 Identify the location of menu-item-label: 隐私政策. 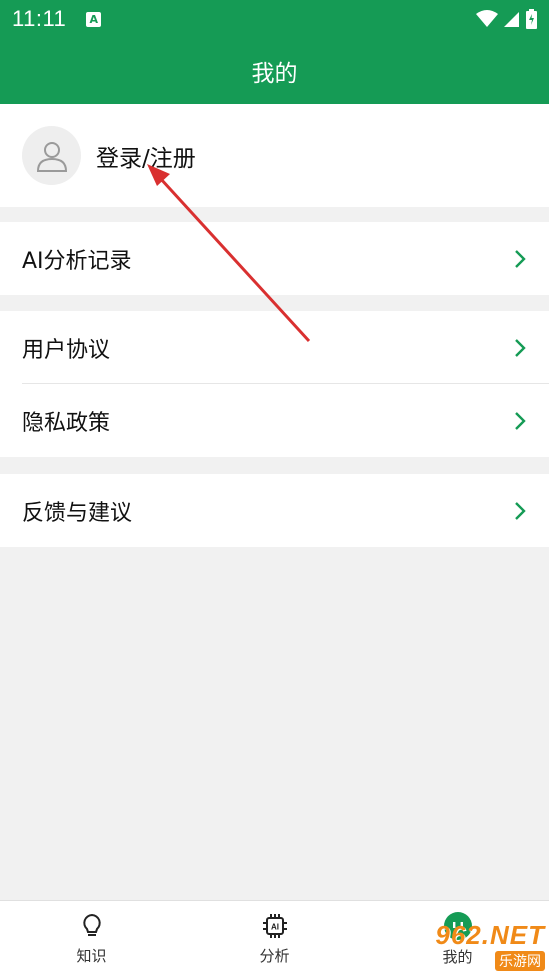
(66, 423).